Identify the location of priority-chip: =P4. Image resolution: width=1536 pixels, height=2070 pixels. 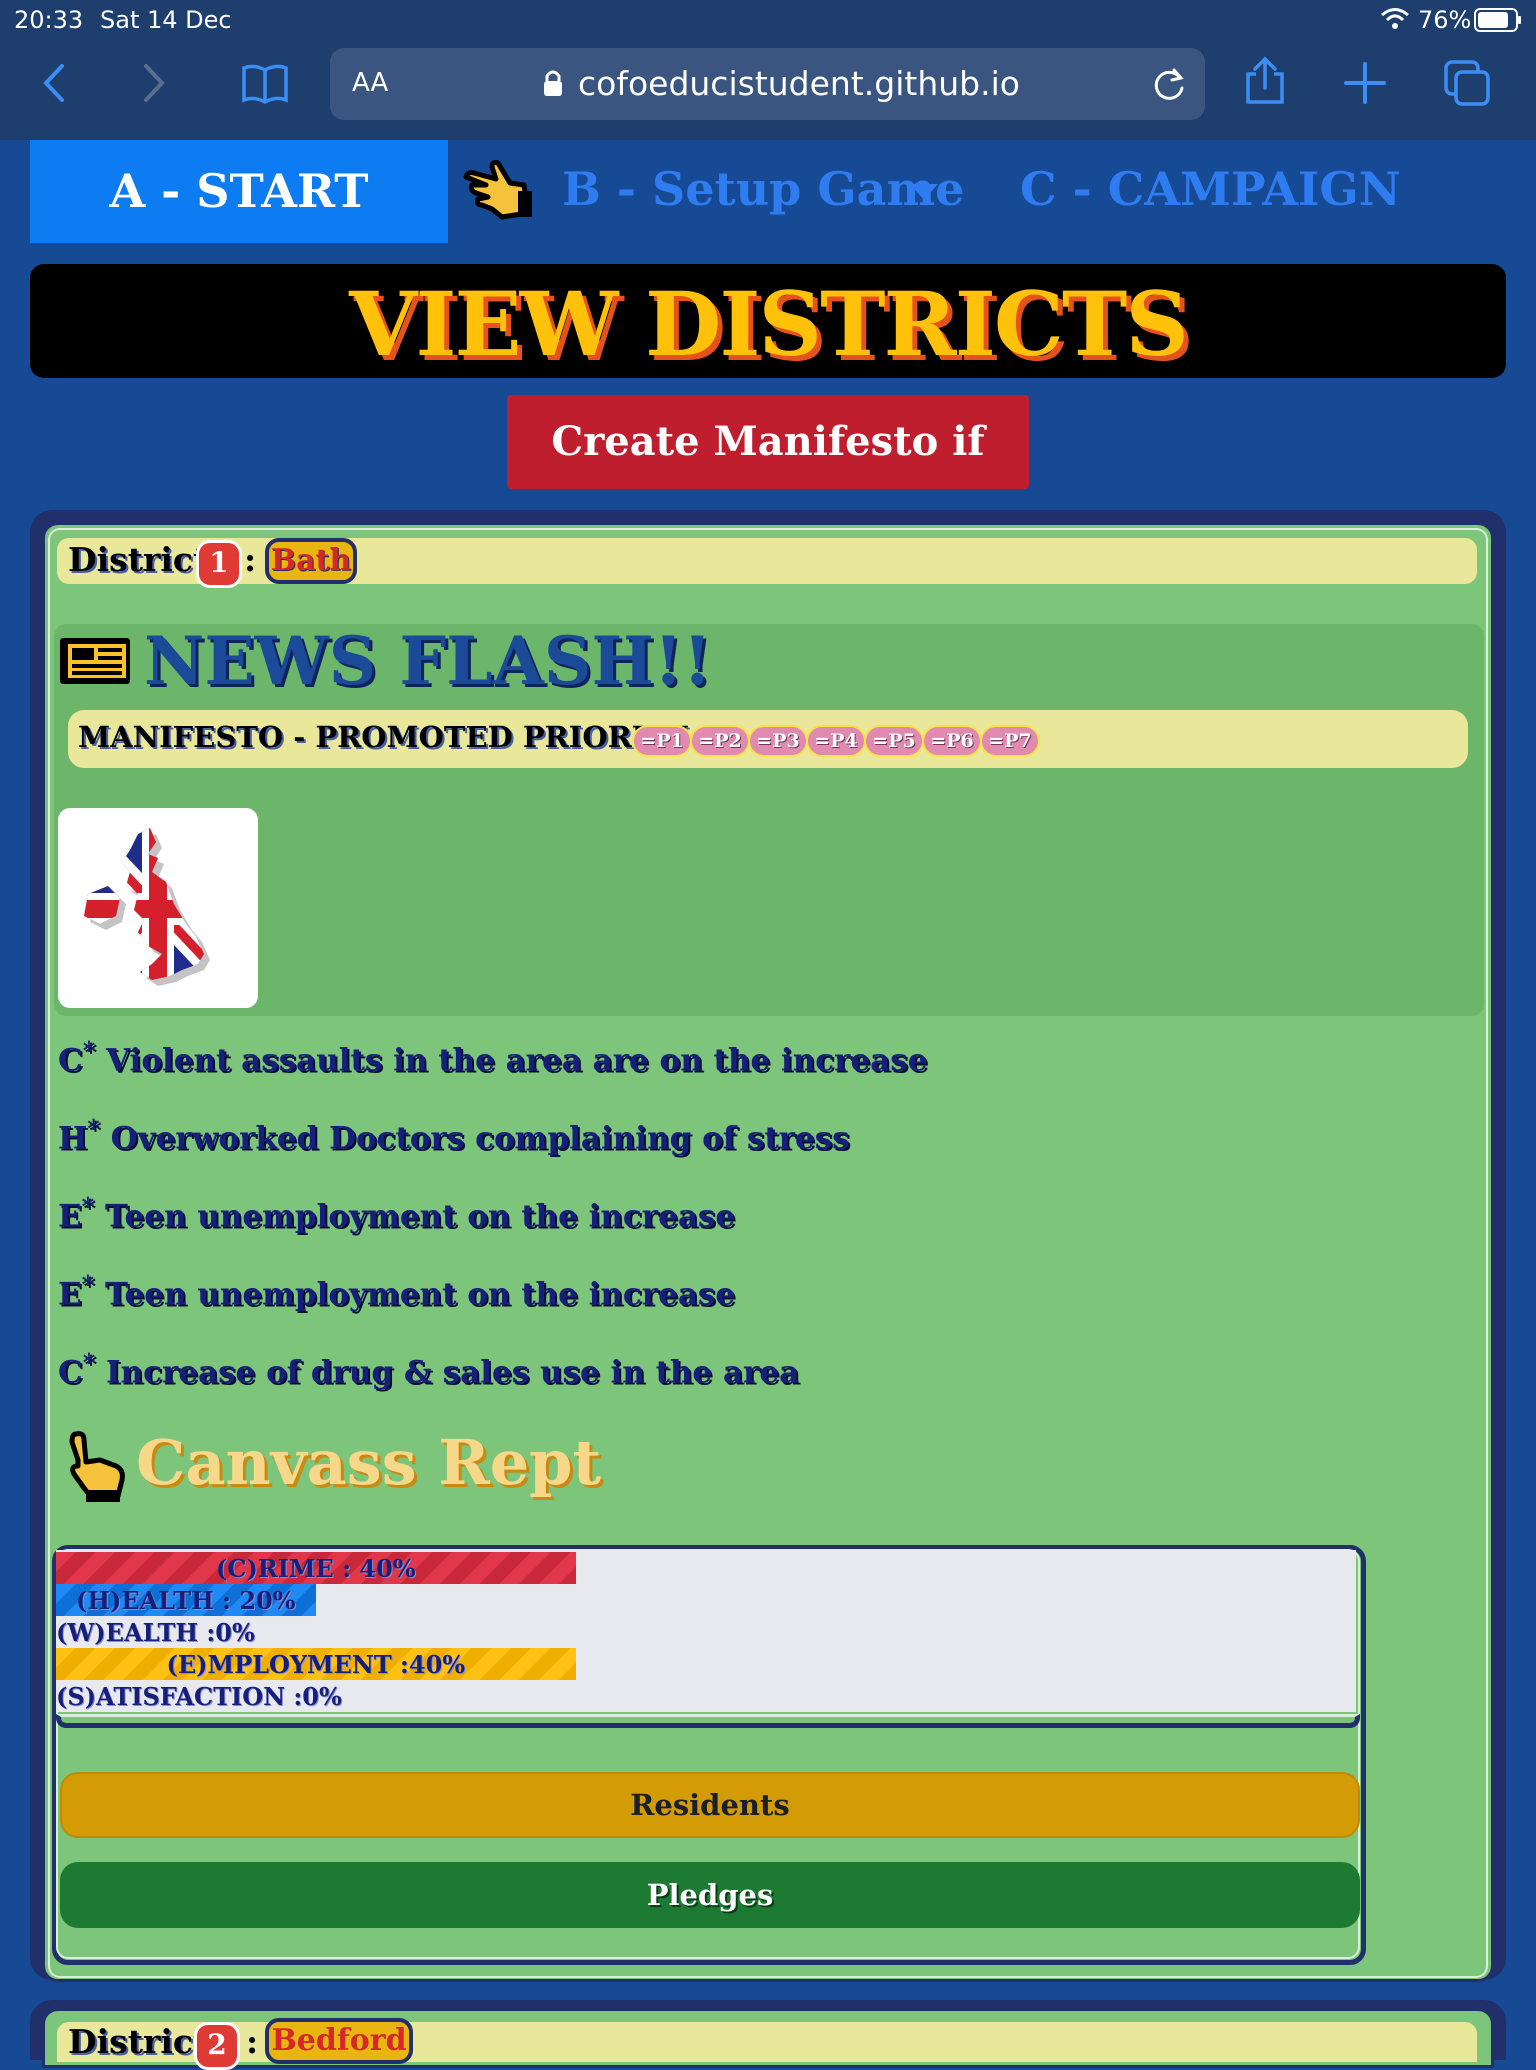
(836, 741).